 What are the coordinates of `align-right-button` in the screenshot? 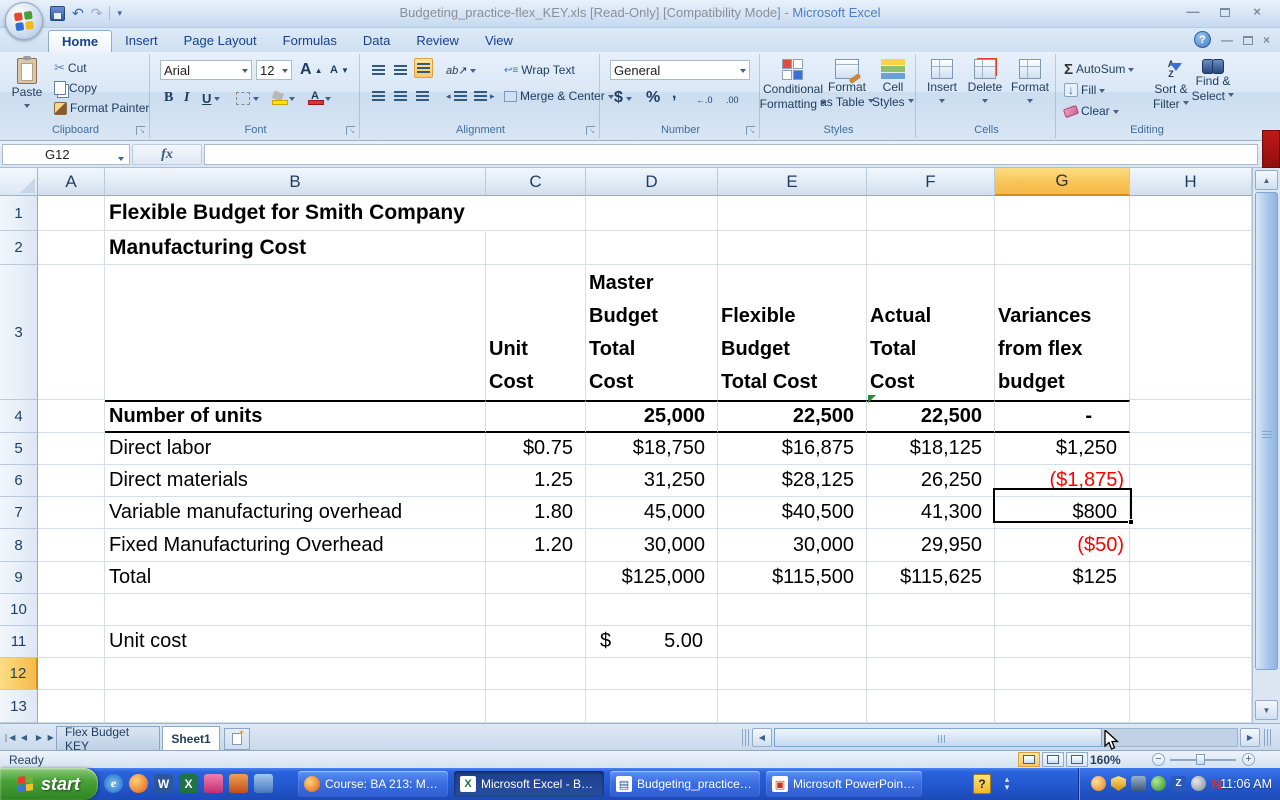 It's located at (422, 96).